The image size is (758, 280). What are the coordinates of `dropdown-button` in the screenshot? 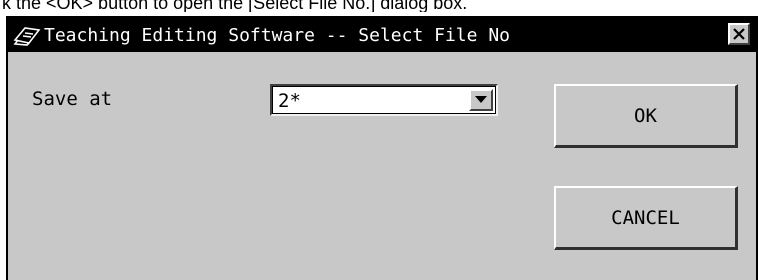 It's located at (481, 100).